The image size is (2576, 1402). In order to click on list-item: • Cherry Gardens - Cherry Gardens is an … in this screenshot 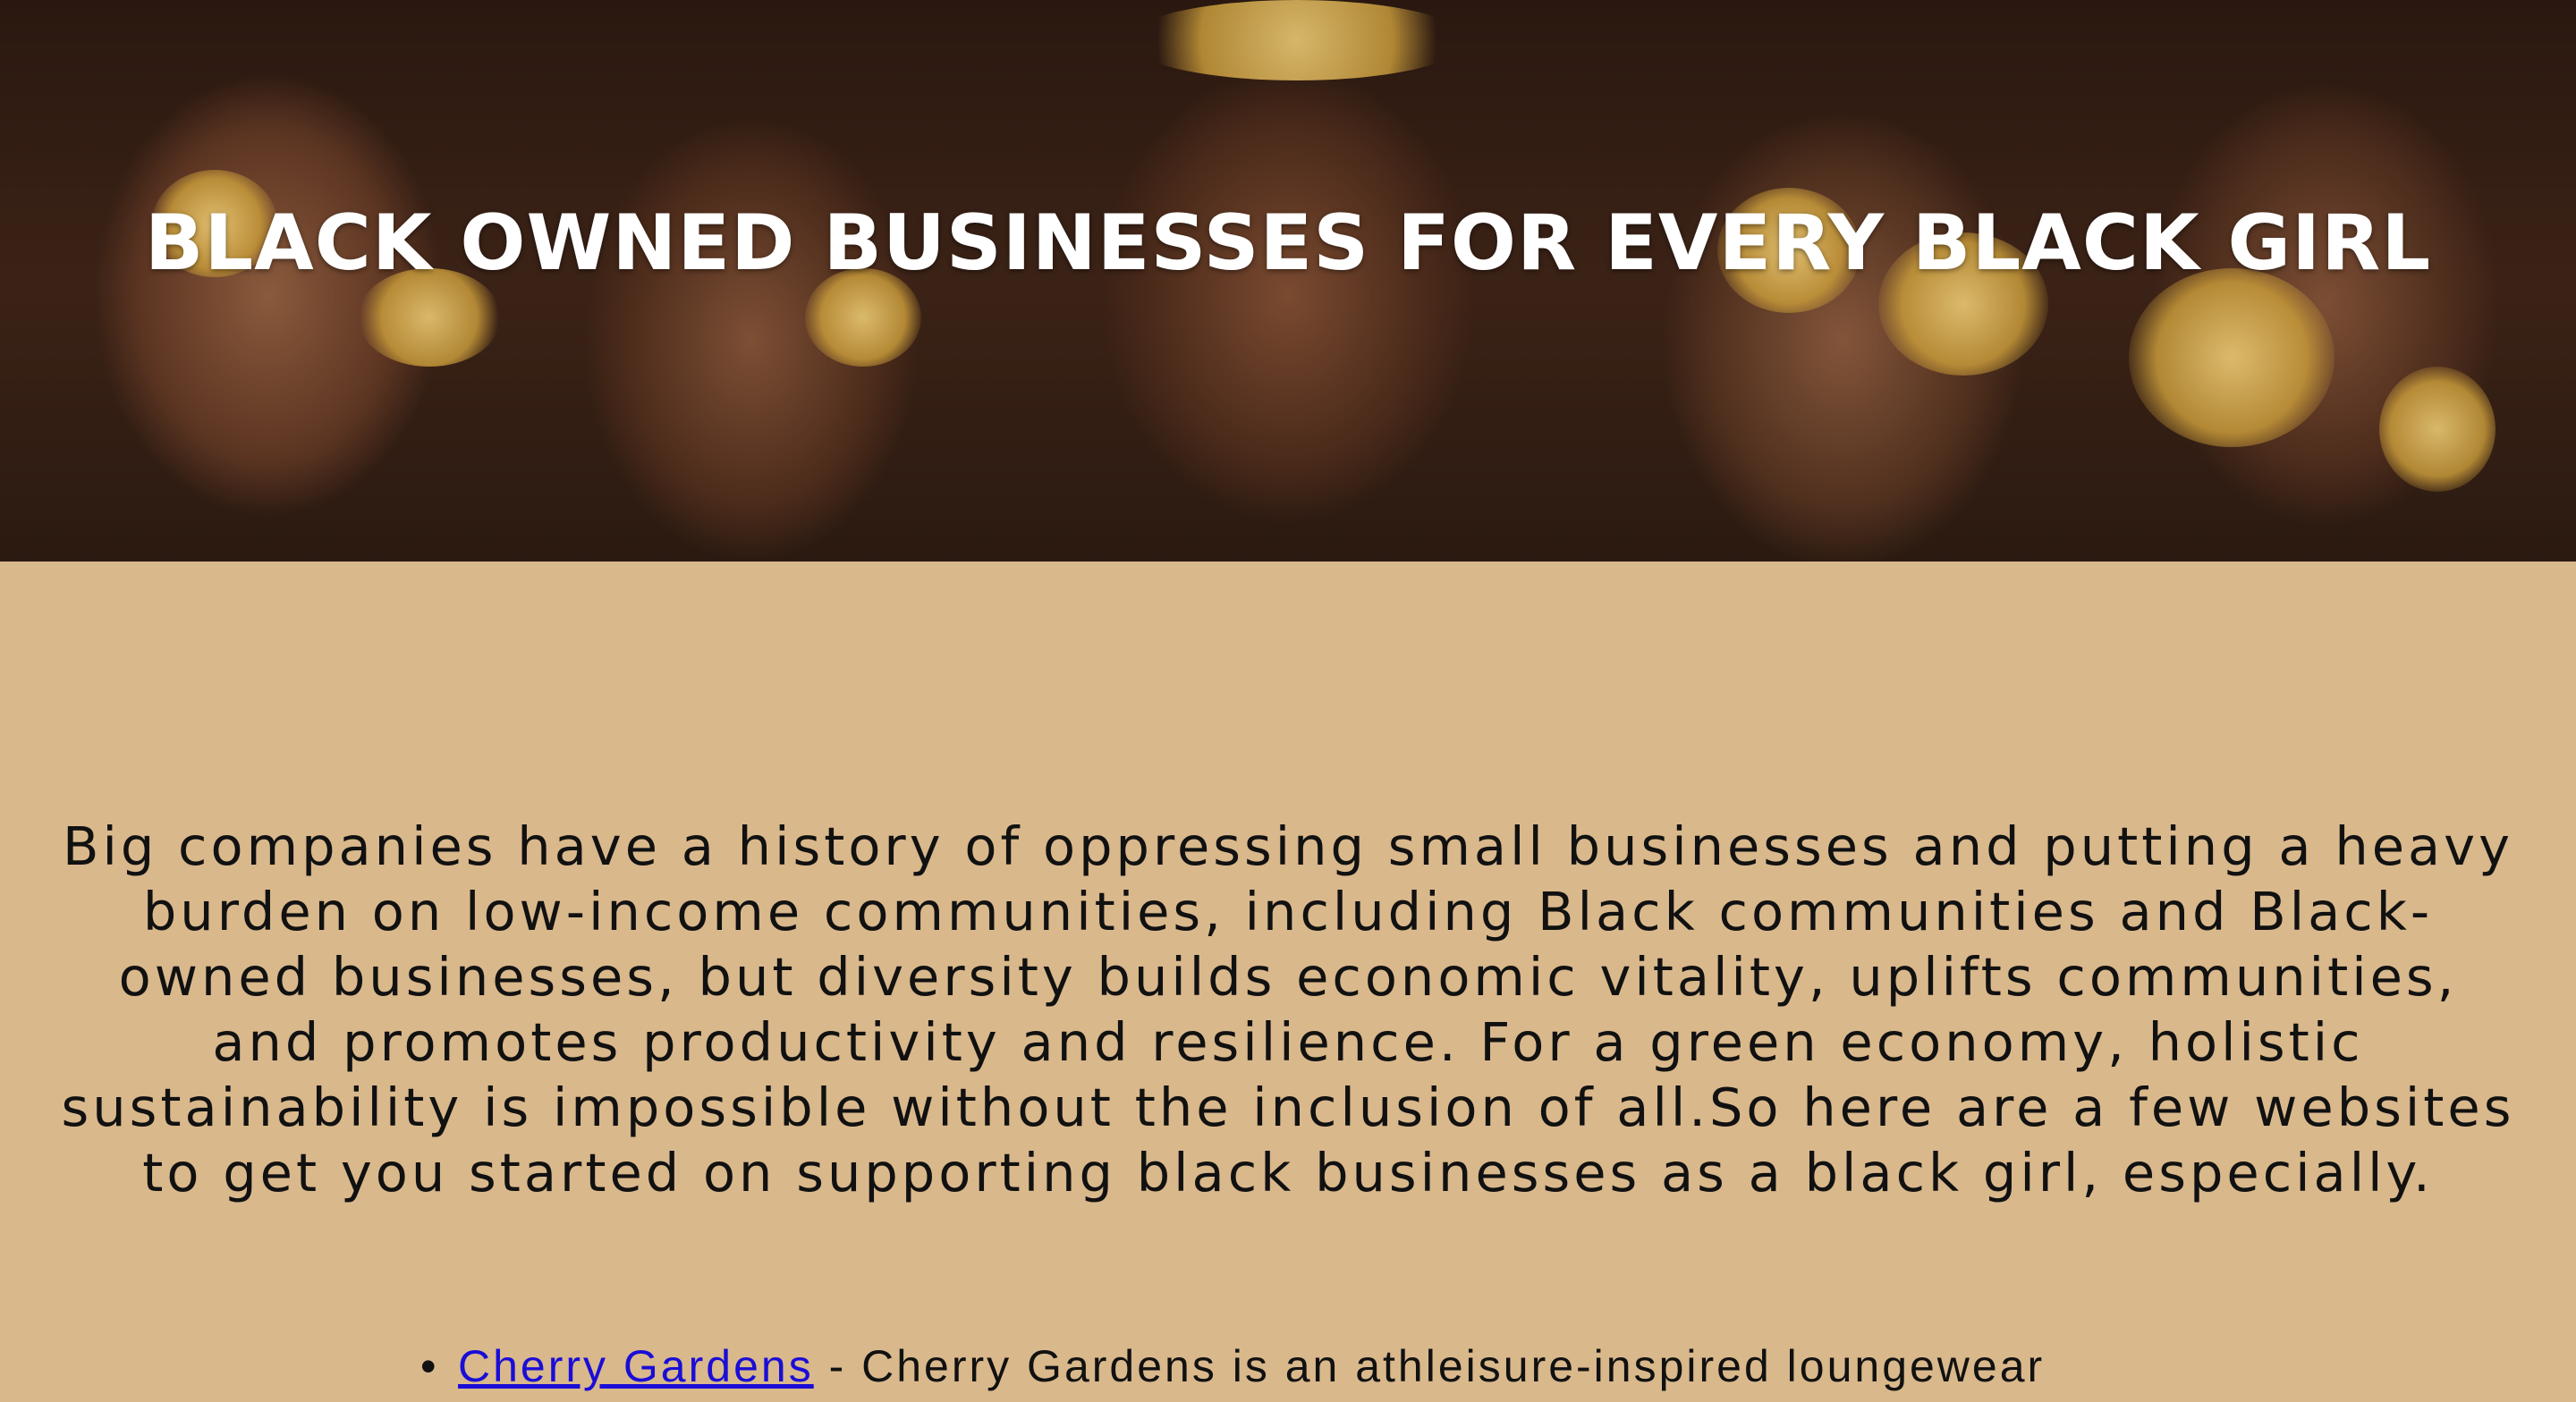, I will do `click(1305, 1366)`.